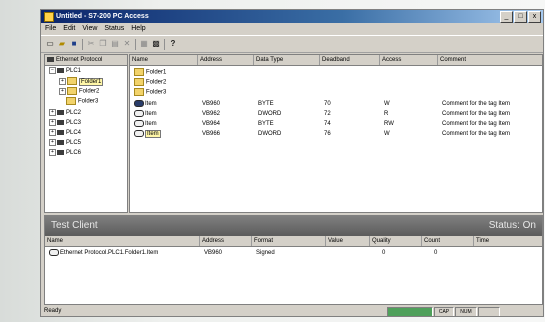  What do you see at coordinates (114, 28) in the screenshot?
I see `menu-status: Status` at bounding box center [114, 28].